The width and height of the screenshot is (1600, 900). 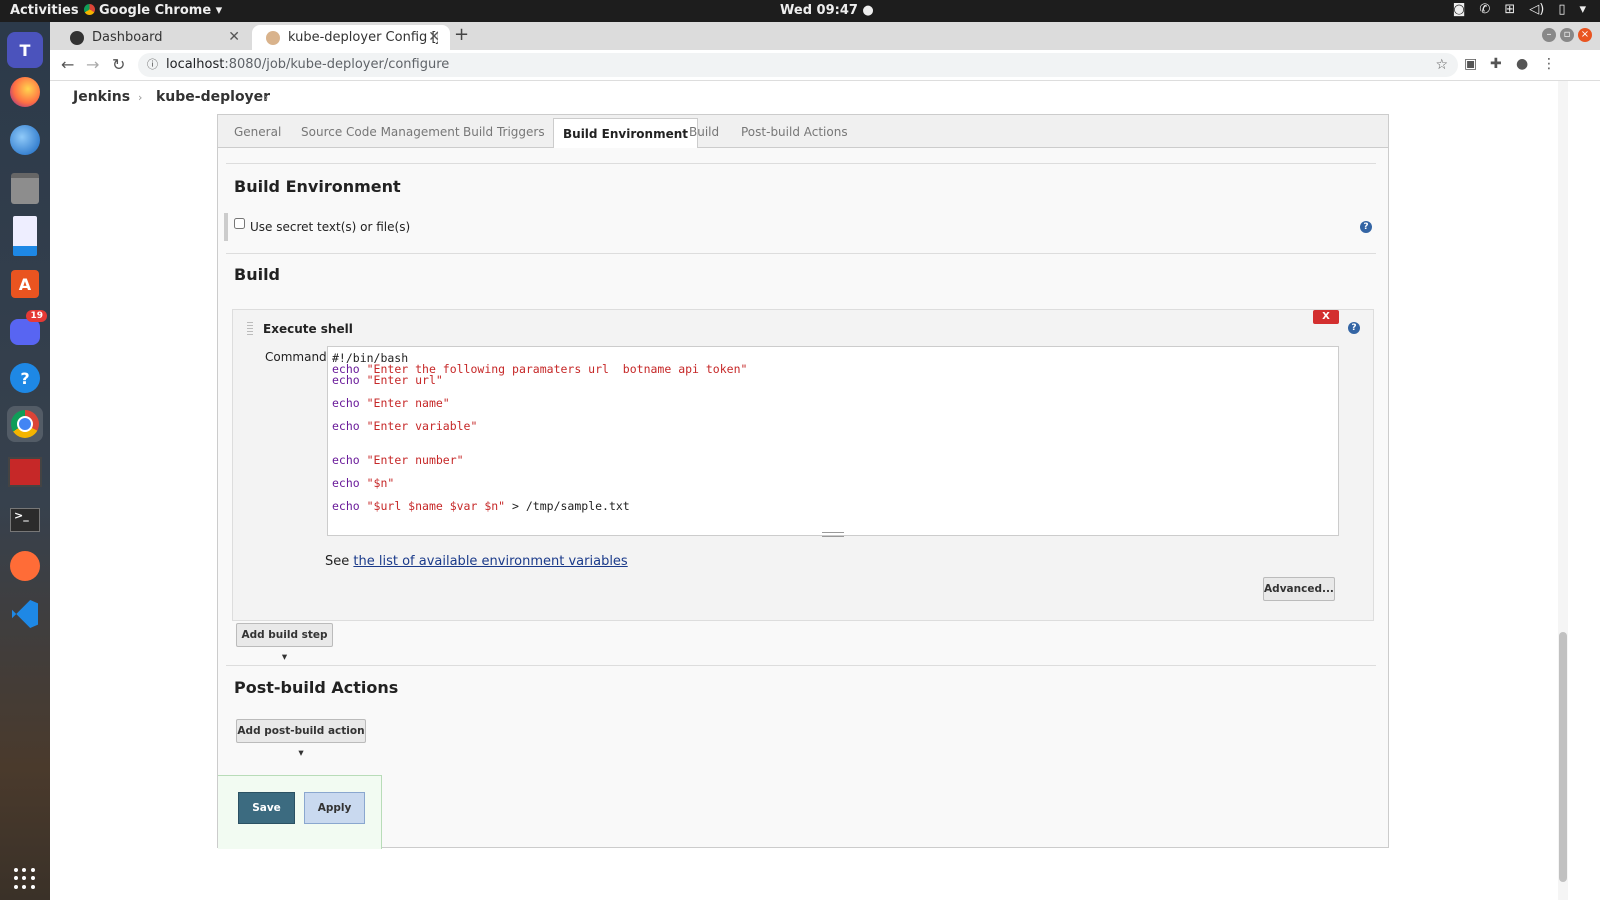 What do you see at coordinates (316, 687) in the screenshot?
I see `post-build-actions-title: Post-build Actions` at bounding box center [316, 687].